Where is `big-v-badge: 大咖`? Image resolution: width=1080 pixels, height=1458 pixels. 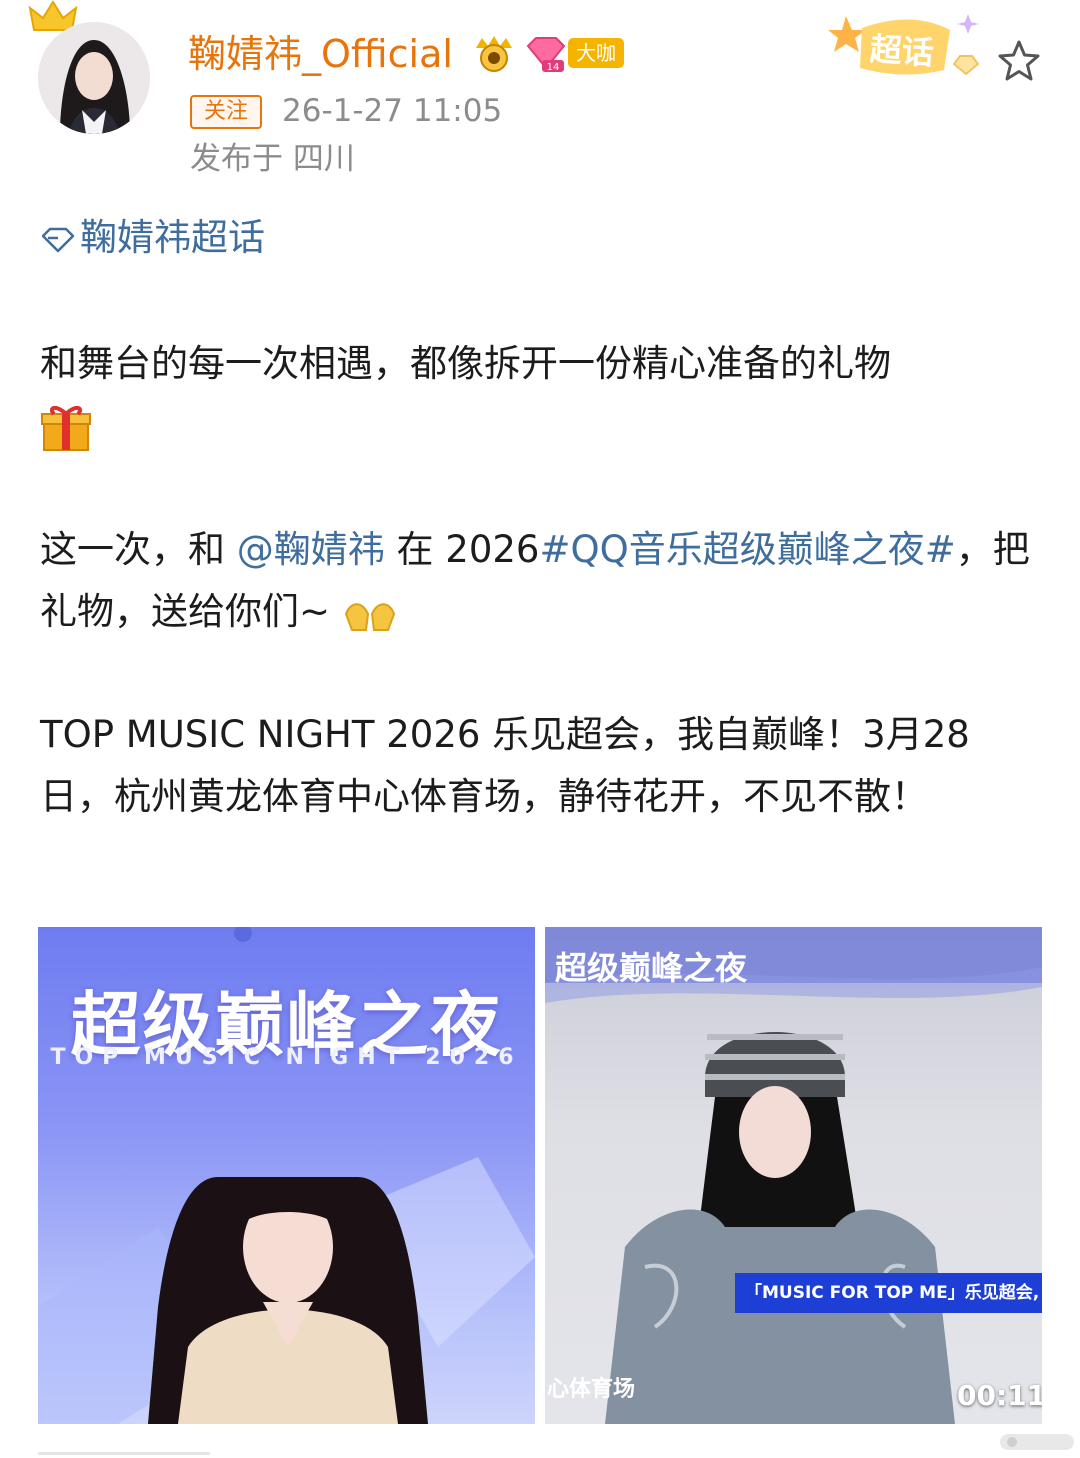 big-v-badge: 大咖 is located at coordinates (596, 53).